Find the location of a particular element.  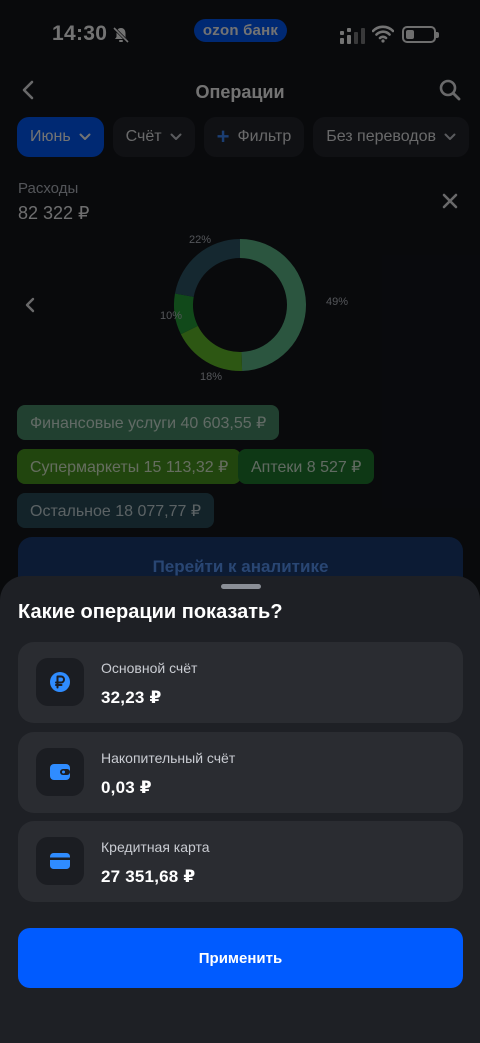

account-amount: 27 351,68 ₽ is located at coordinates (148, 876).